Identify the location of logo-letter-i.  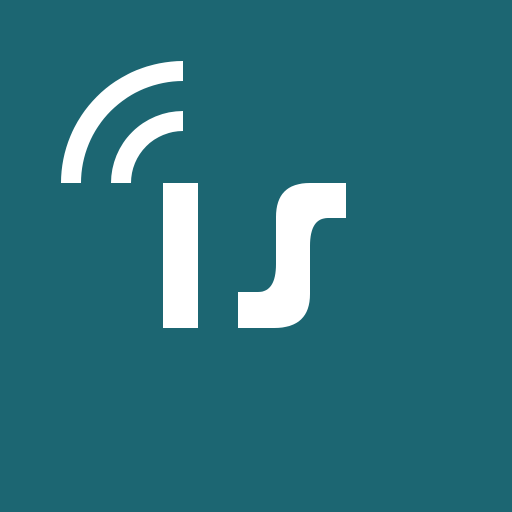
(180, 255).